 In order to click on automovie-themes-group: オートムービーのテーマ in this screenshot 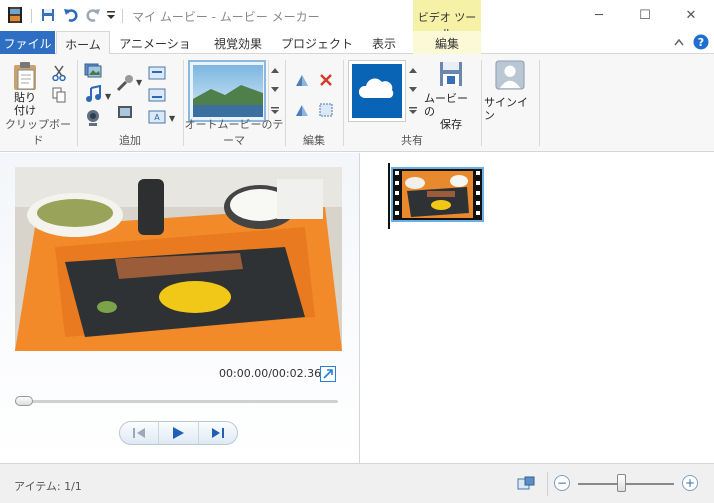, I will do `click(234, 104)`.